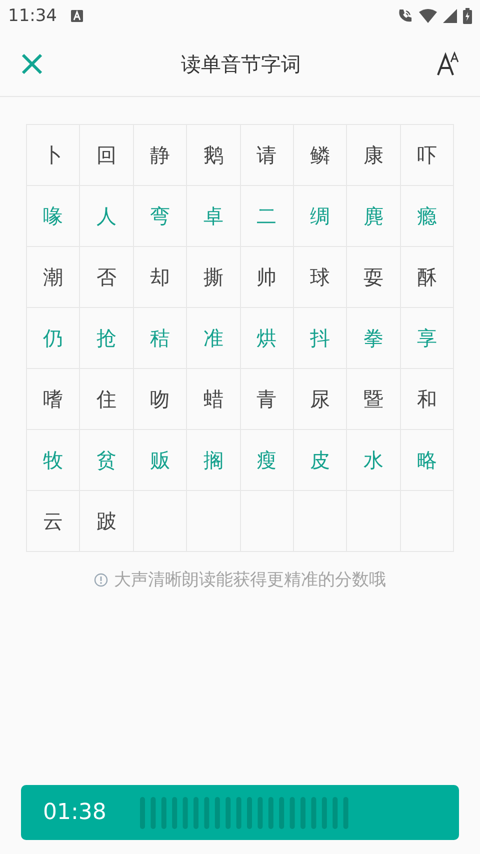 This screenshot has height=854, width=480. What do you see at coordinates (450, 16) in the screenshot?
I see `signal-icon` at bounding box center [450, 16].